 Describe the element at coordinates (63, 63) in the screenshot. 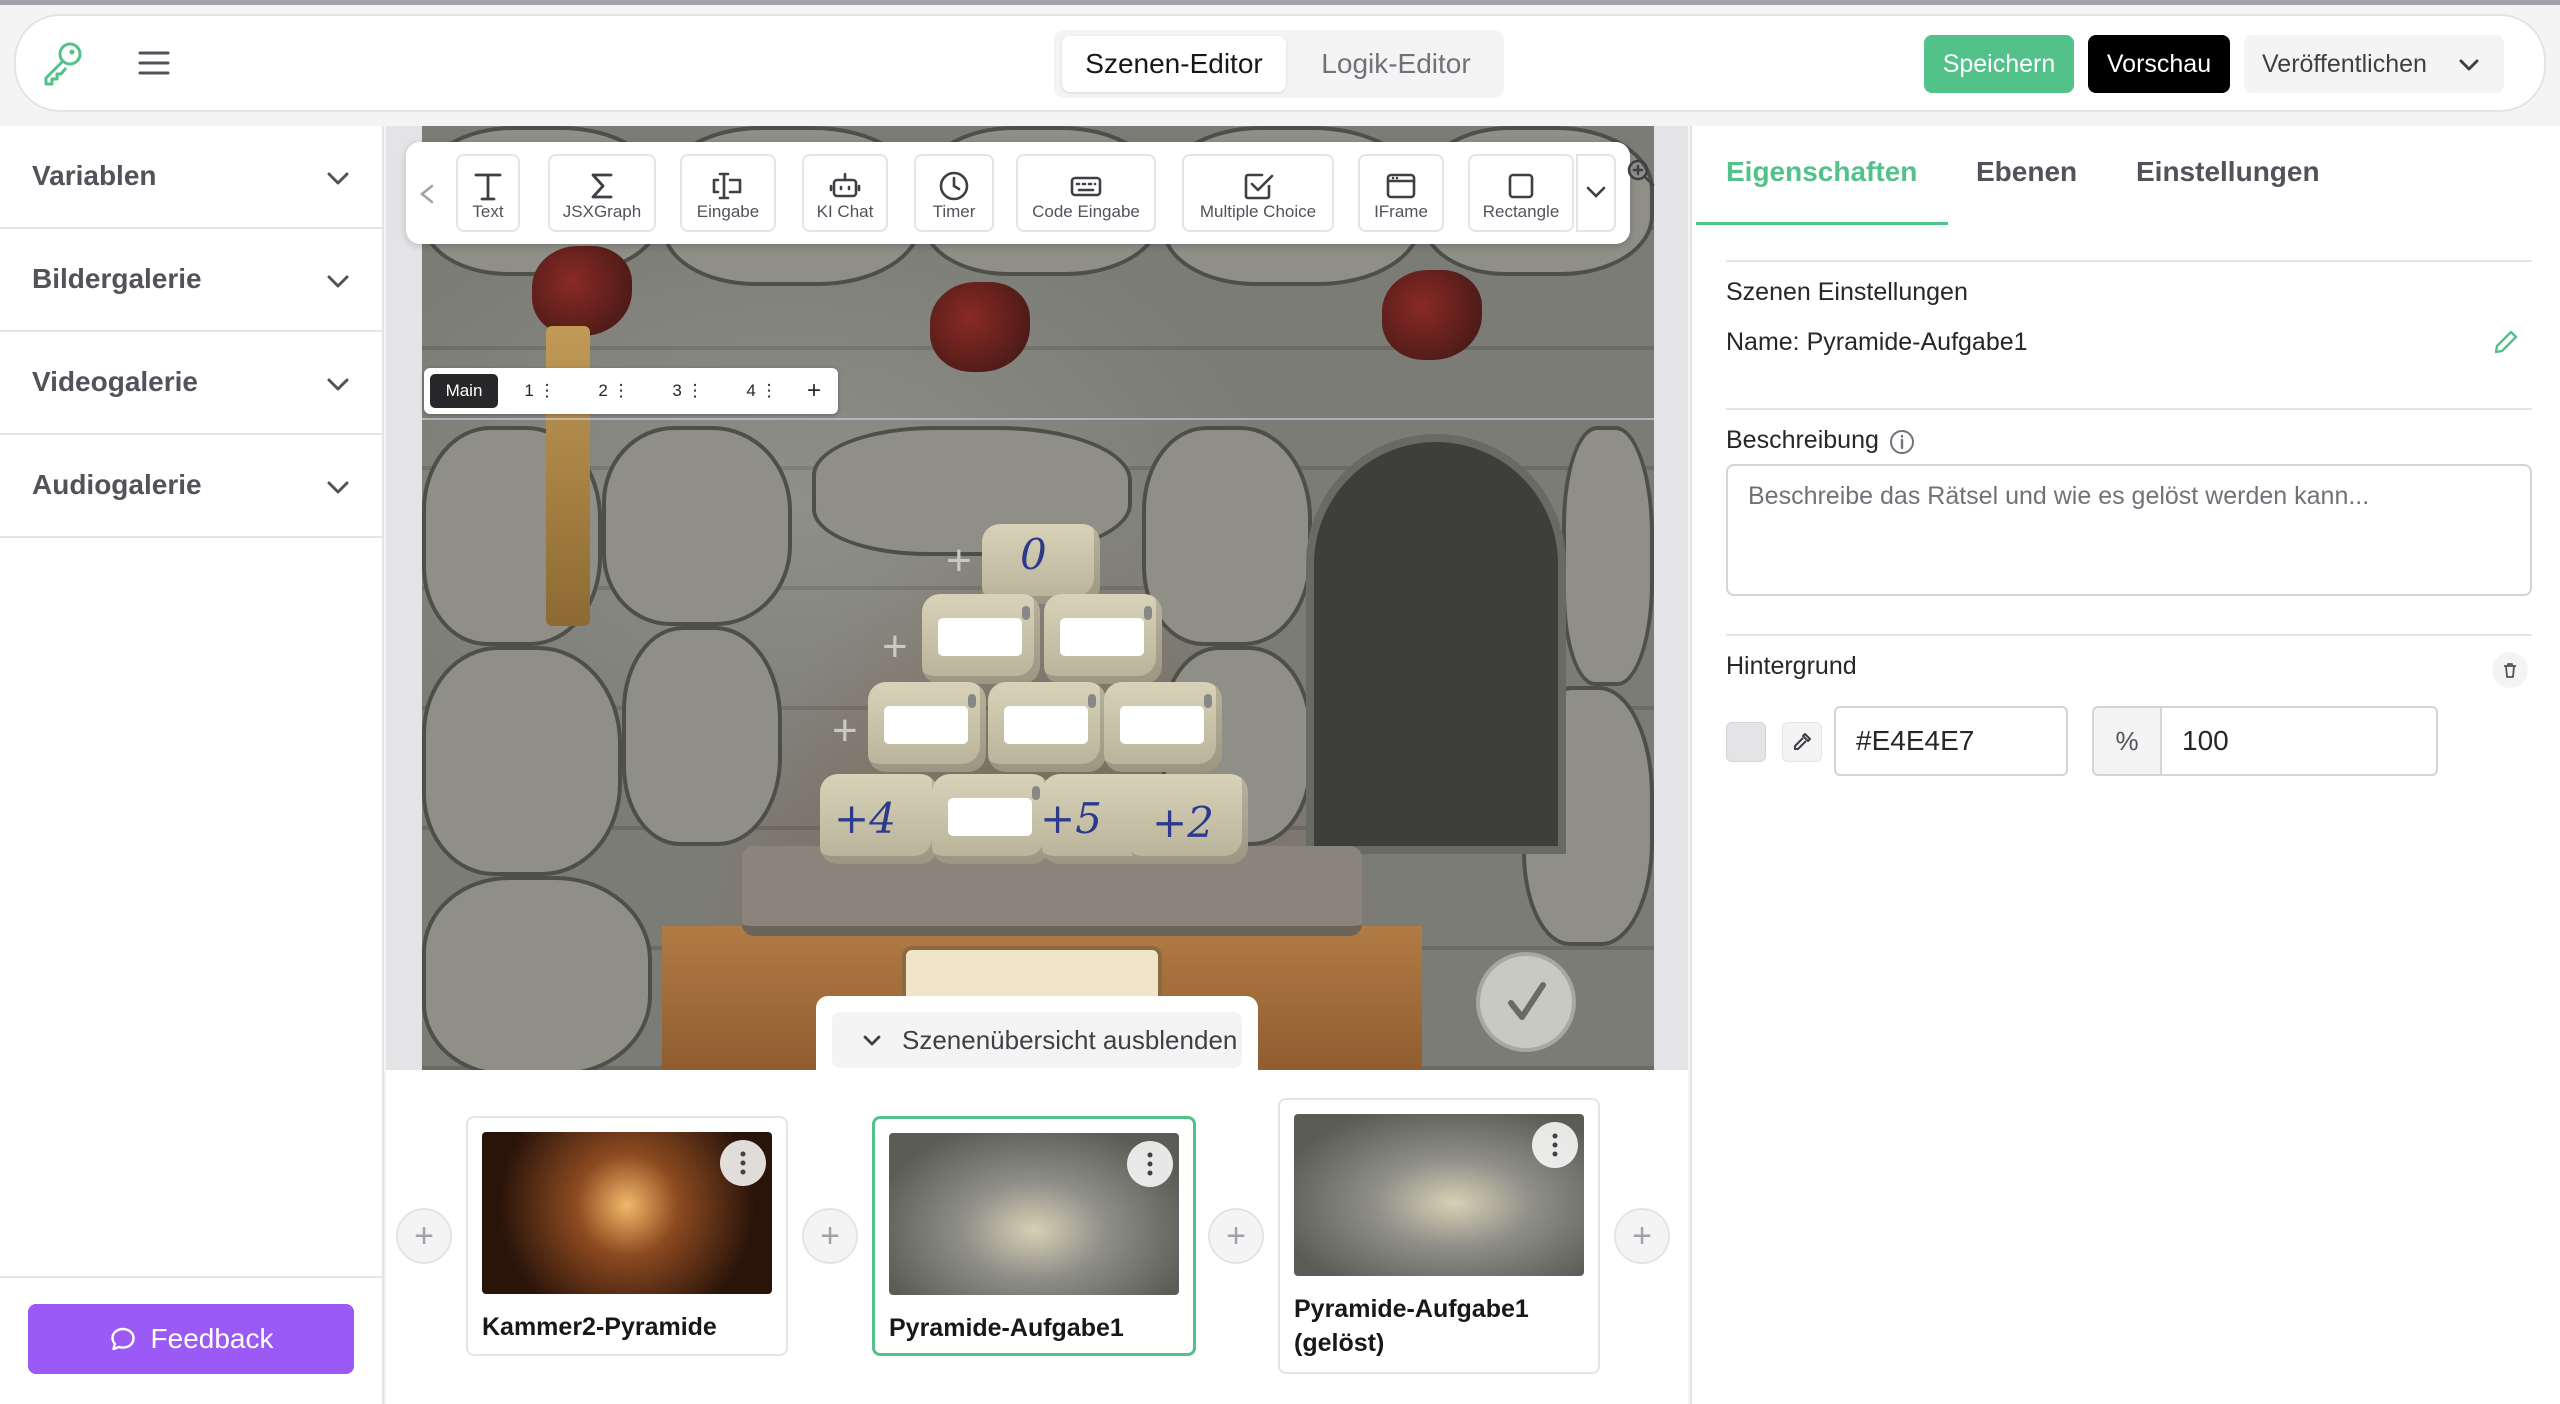

I see `key-logo-icon` at that location.